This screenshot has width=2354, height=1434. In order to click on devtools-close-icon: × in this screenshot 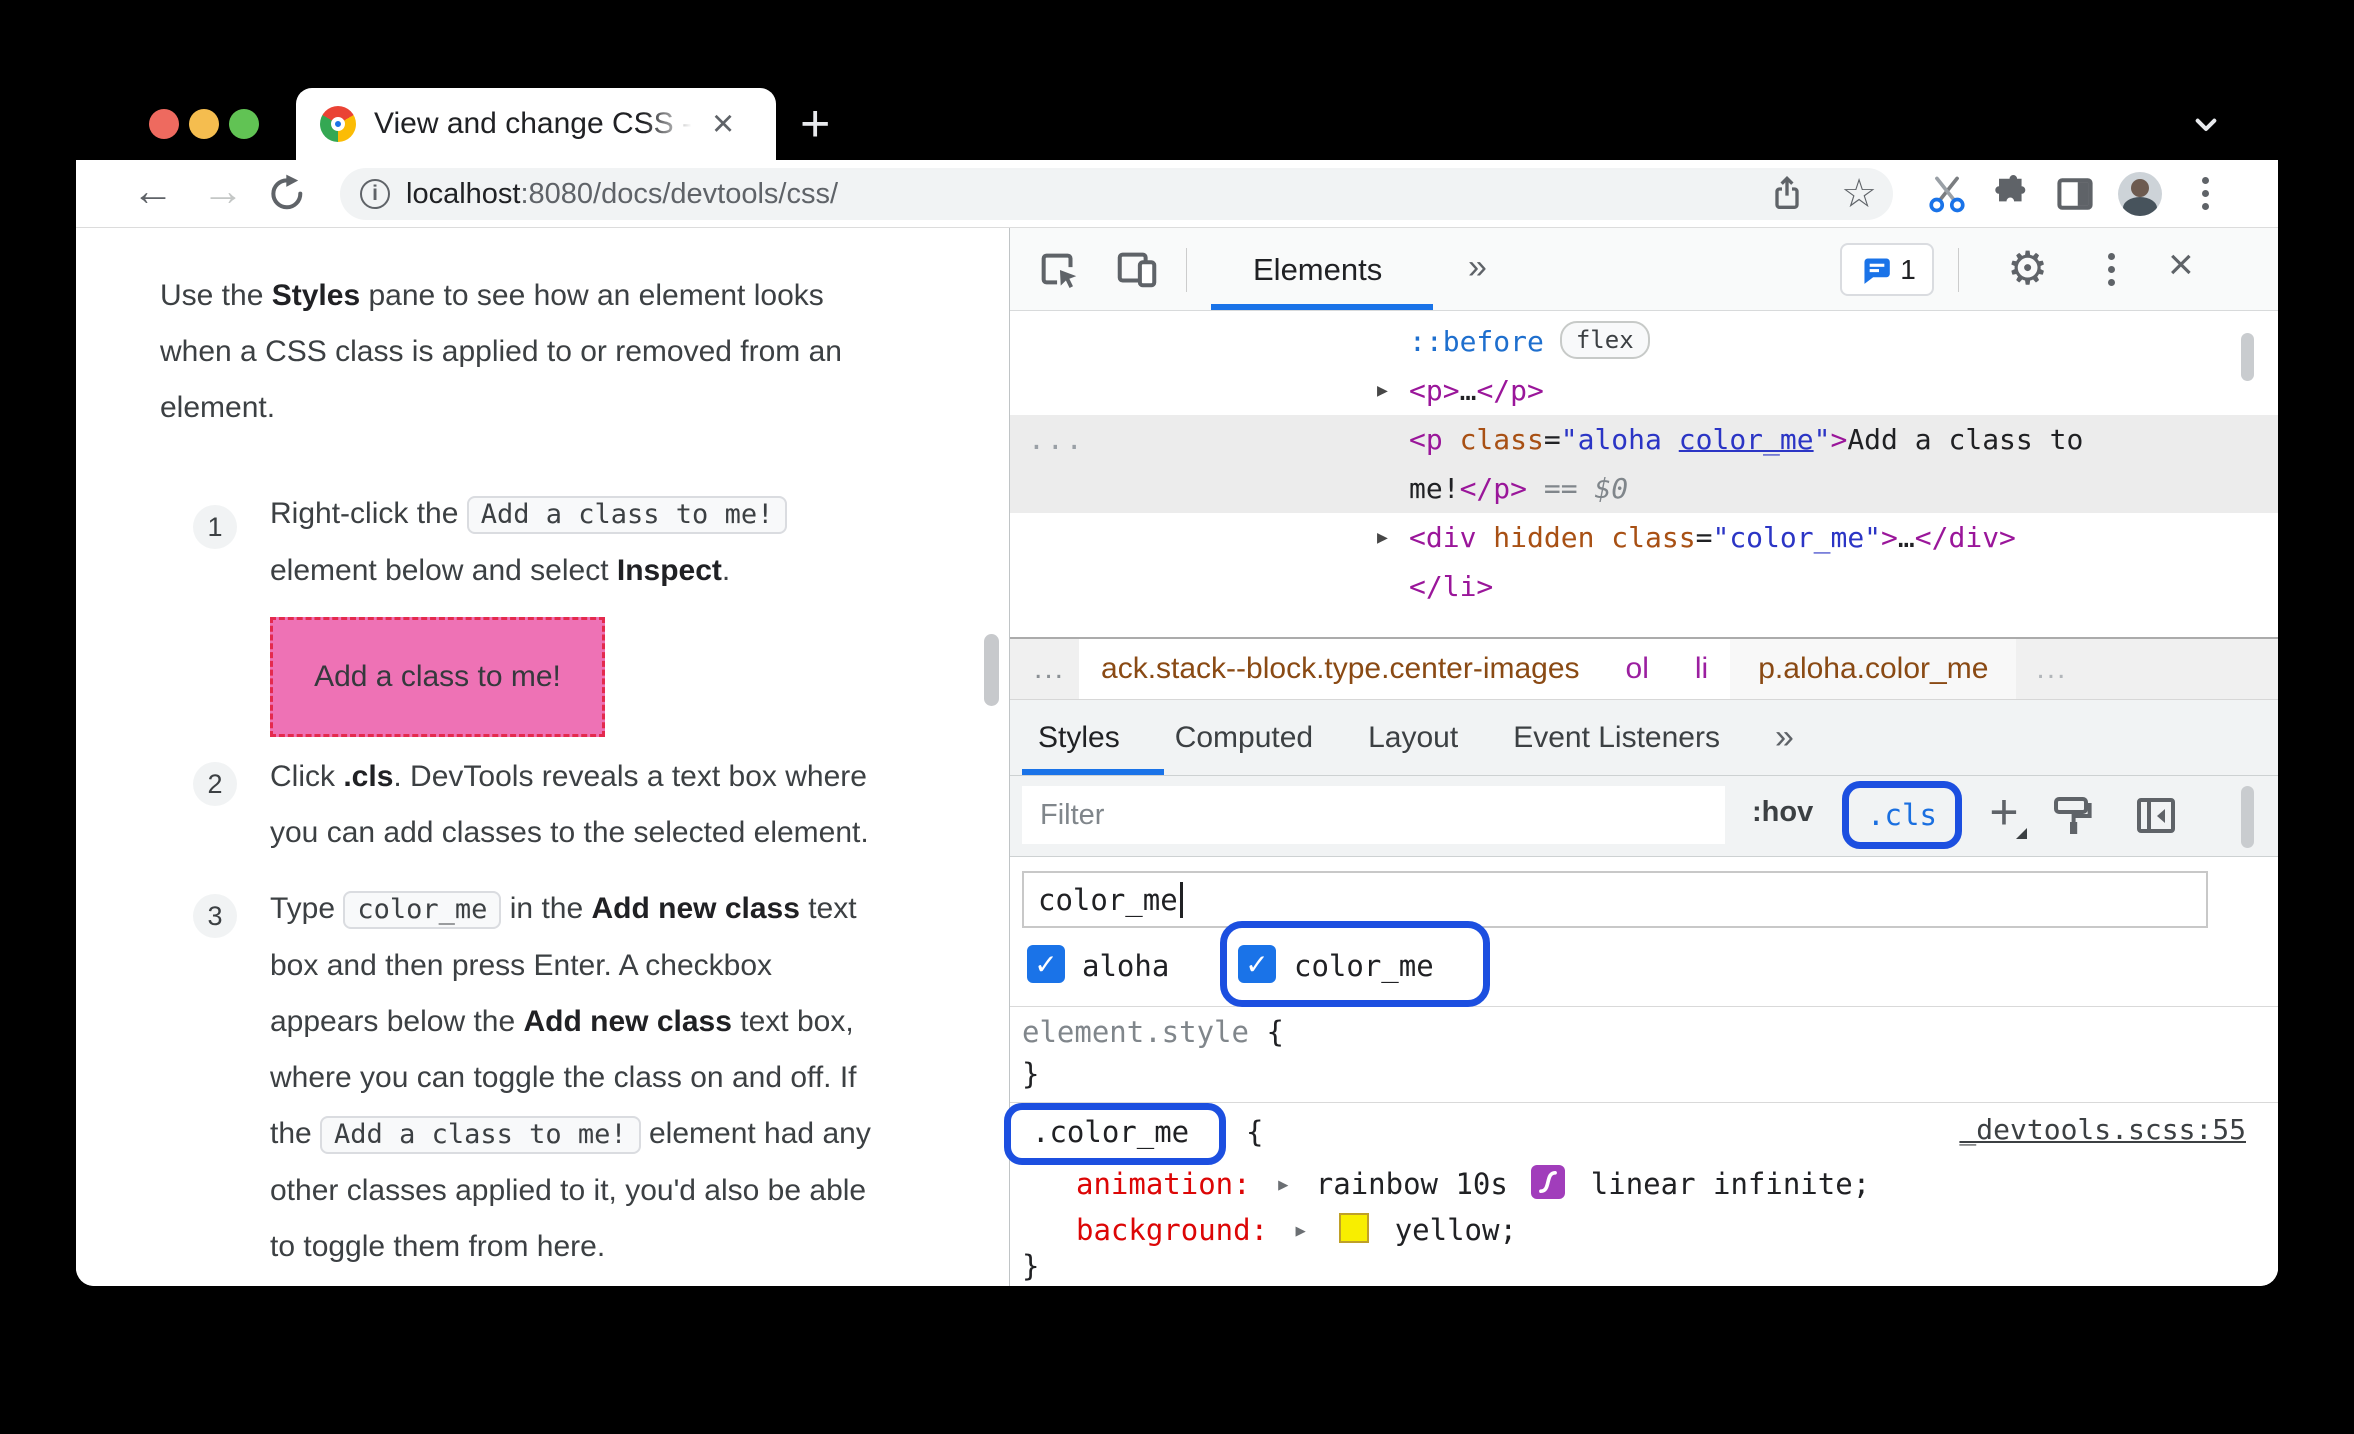, I will do `click(2181, 265)`.